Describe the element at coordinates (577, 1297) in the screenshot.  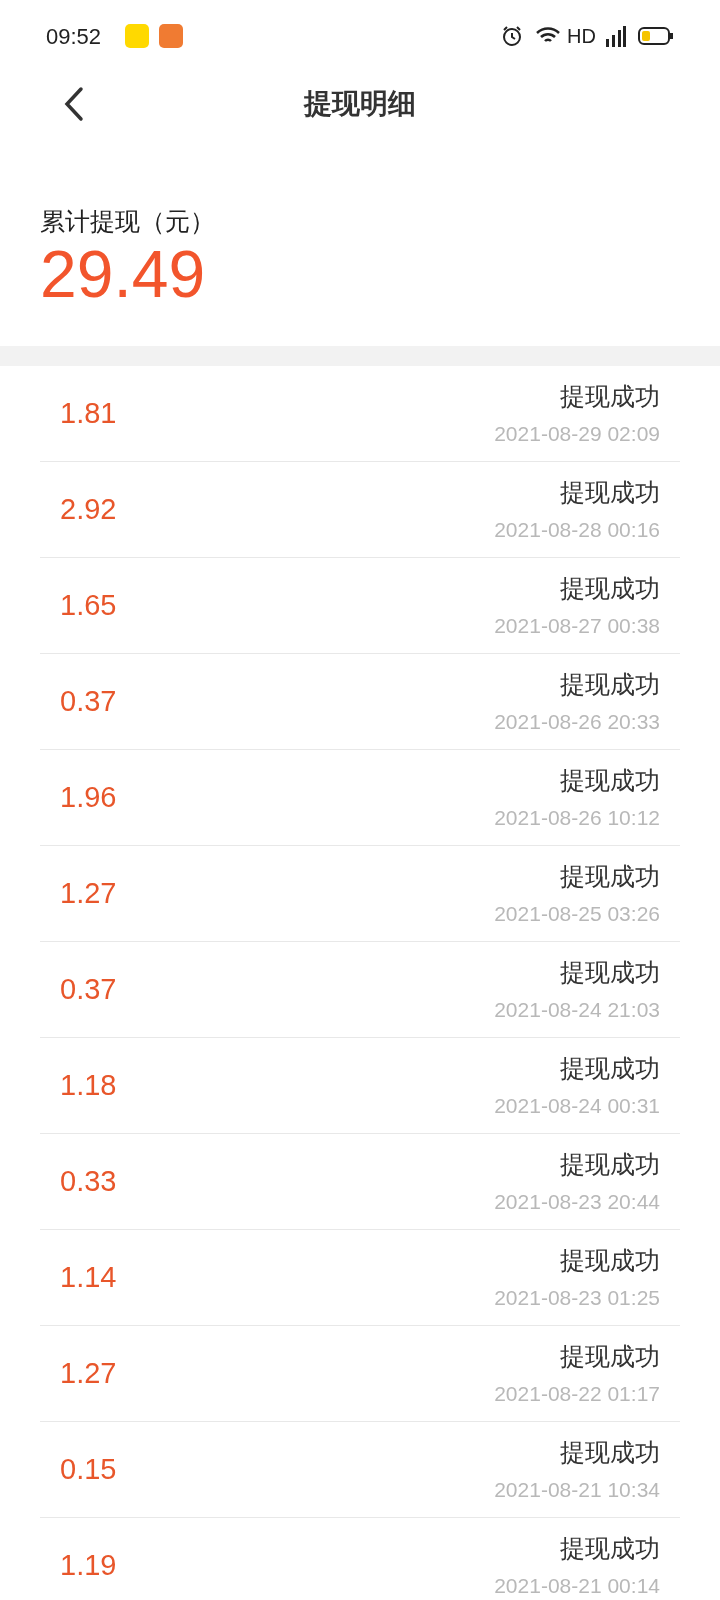
I see `record-time: 2021-08-23 01:25` at that location.